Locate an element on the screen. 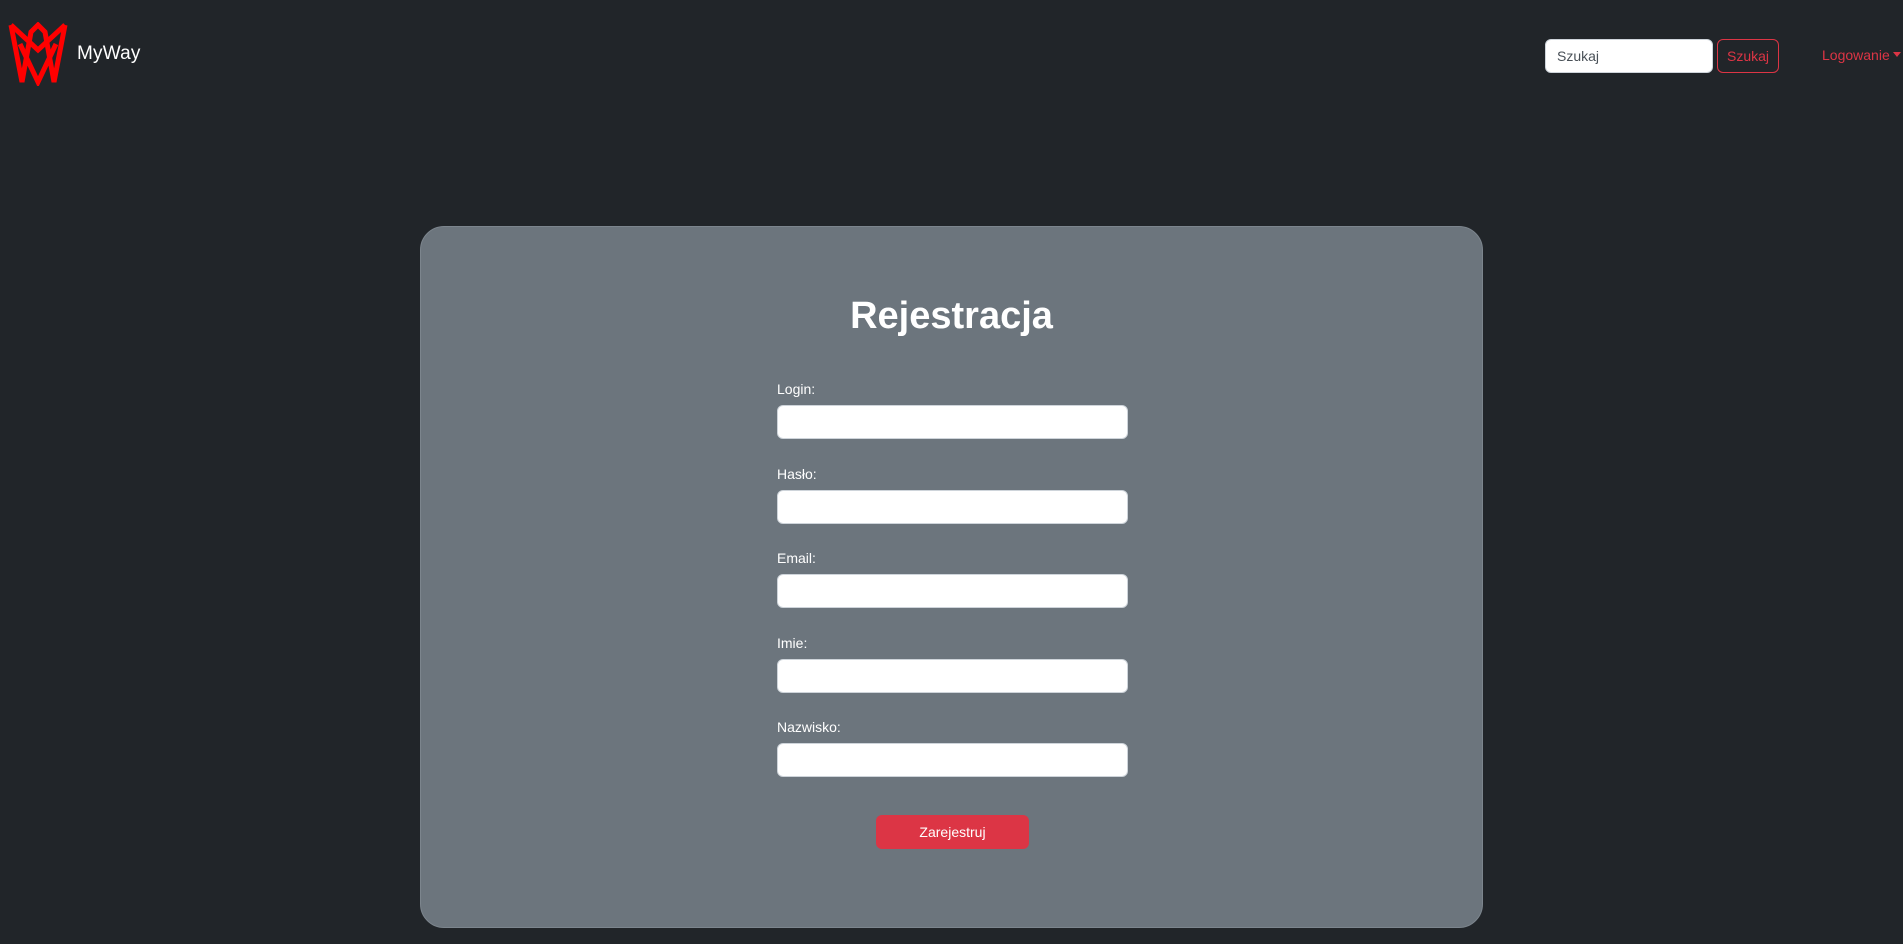 The image size is (1903, 944). login-input is located at coordinates (952, 422).